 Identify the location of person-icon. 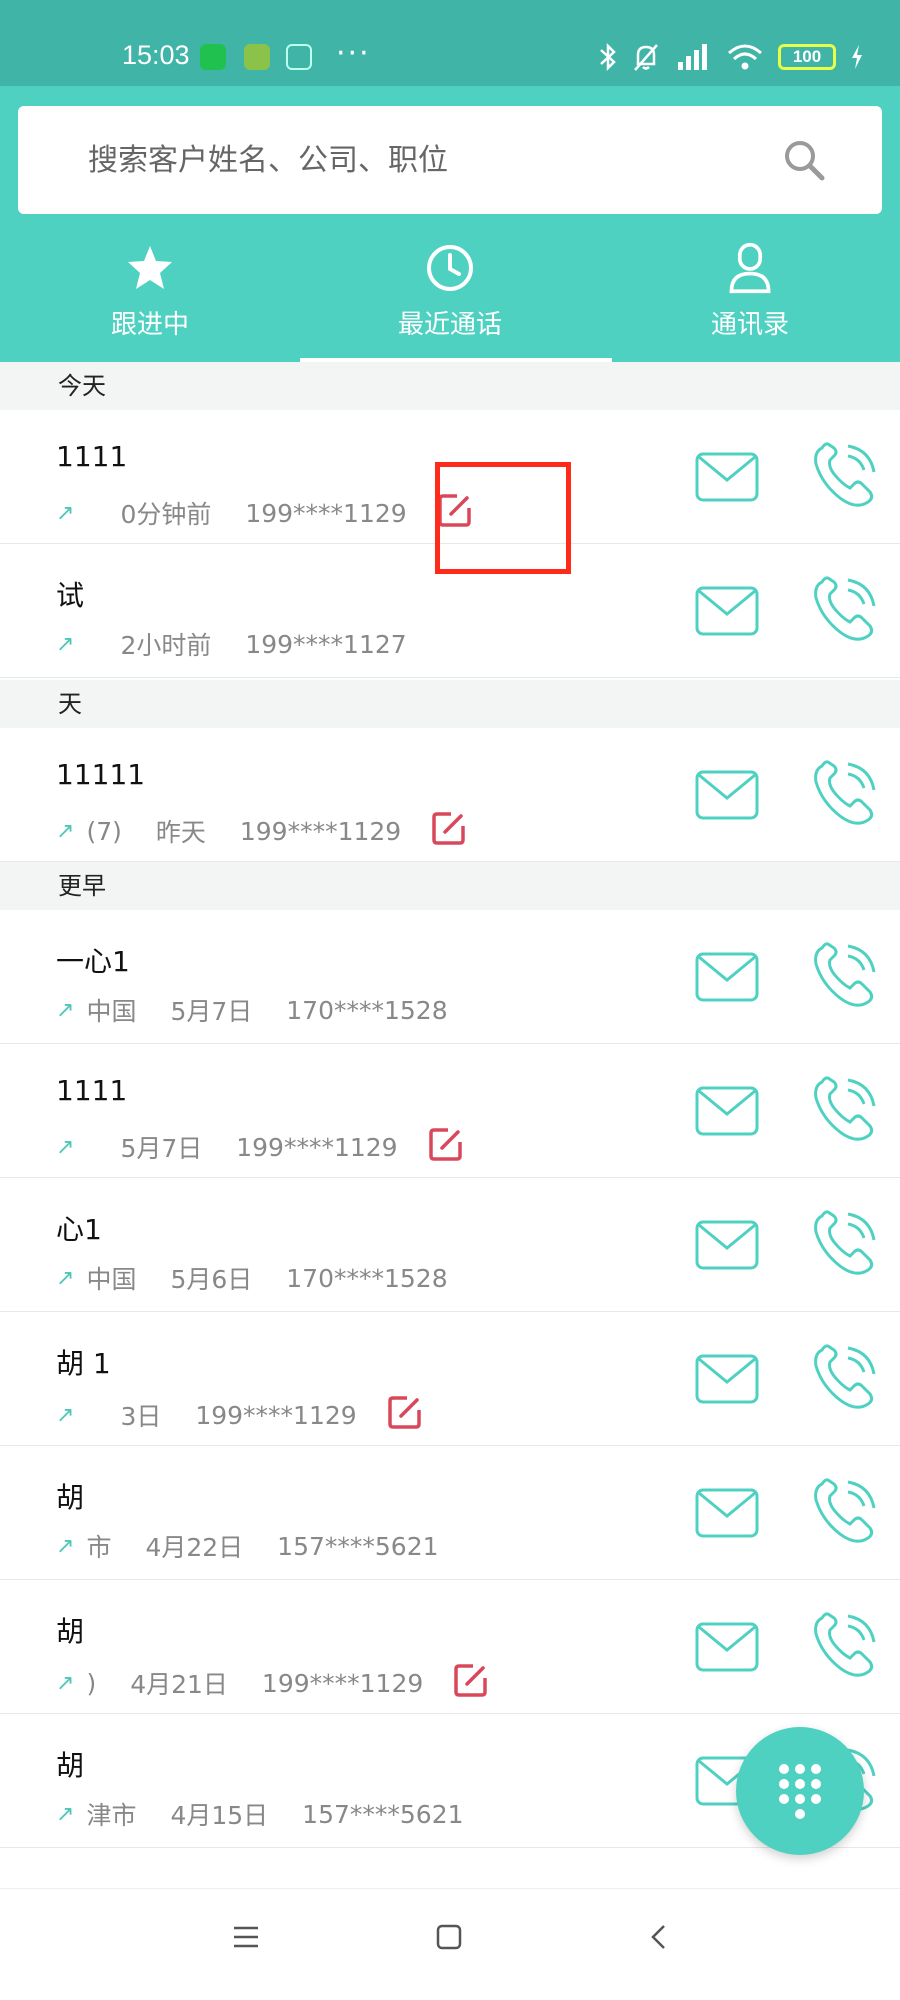
(750, 268).